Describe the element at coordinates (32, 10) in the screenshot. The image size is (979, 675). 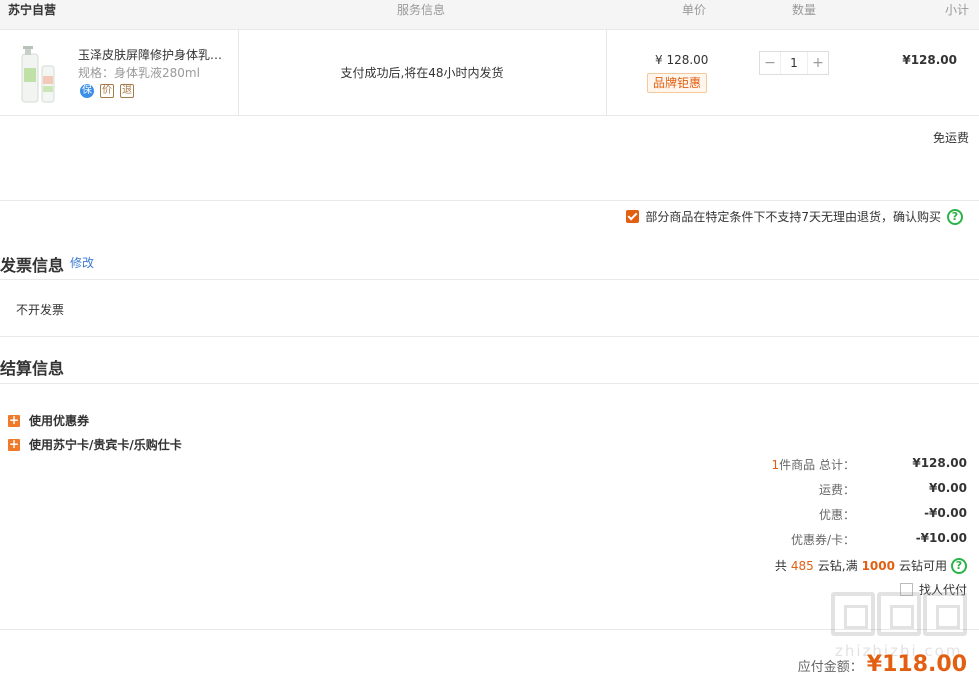
I see `store-name: 苏宁自营` at that location.